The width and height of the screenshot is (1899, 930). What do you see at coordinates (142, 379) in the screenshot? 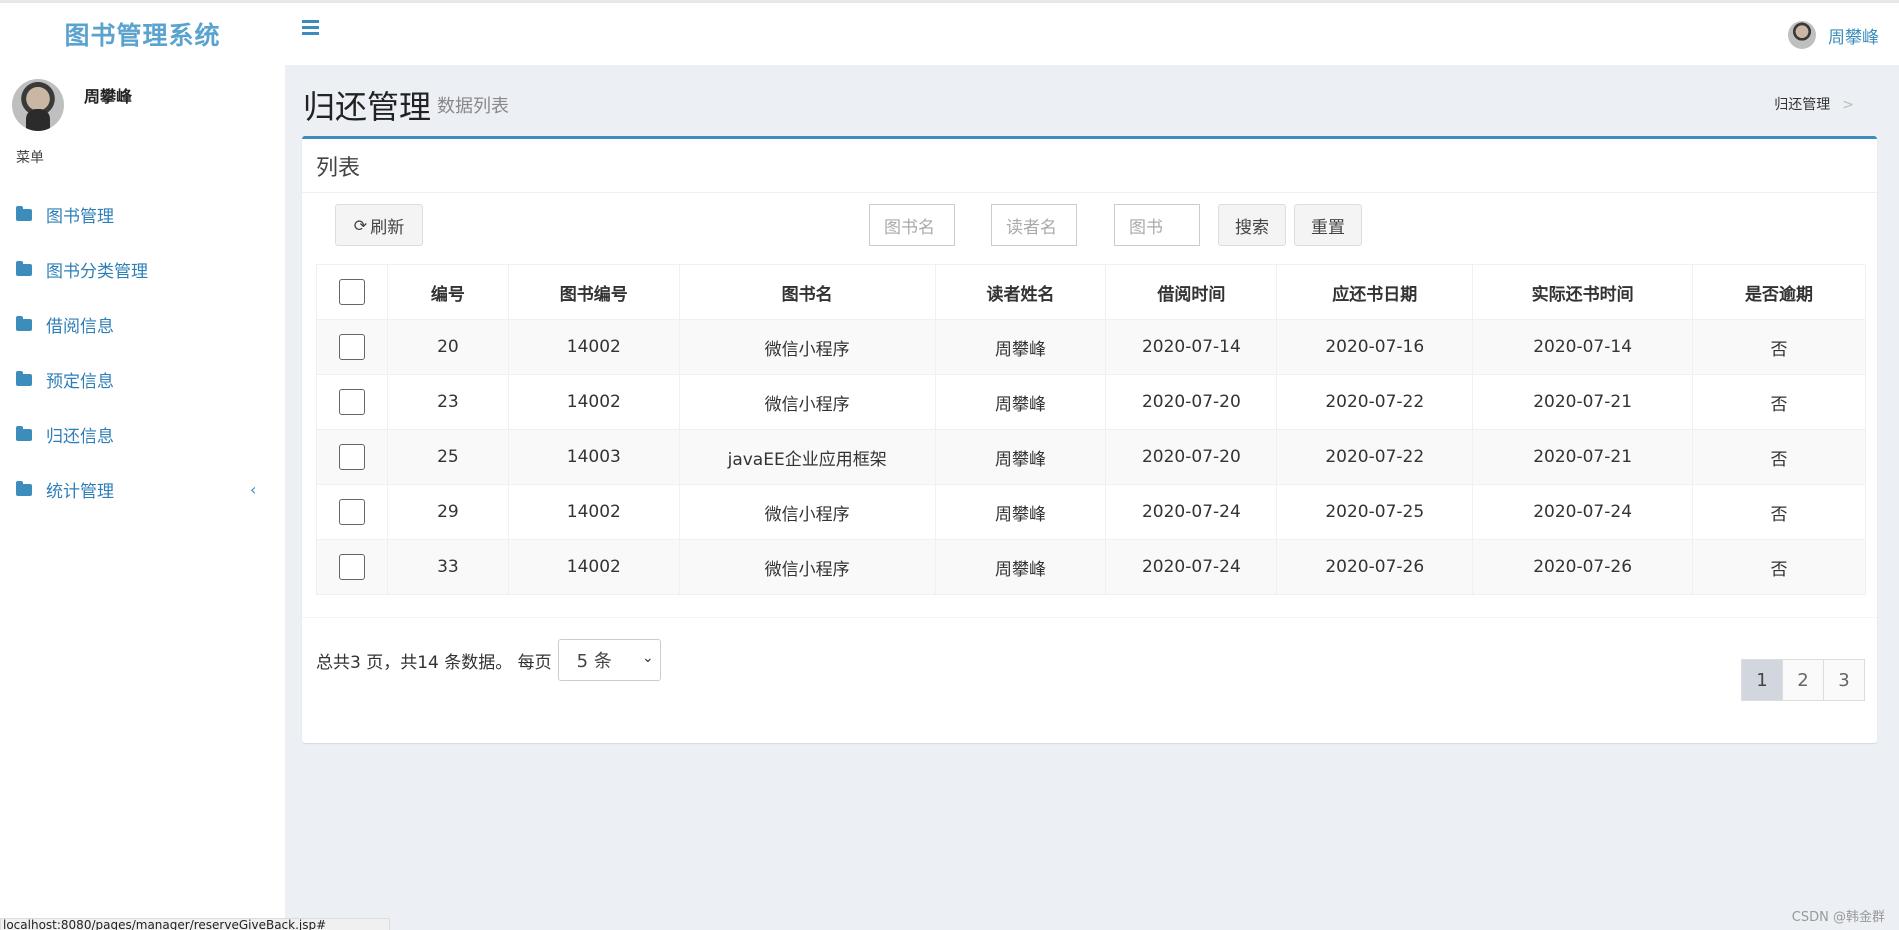
I see `sidebar-item-reserve-info: 预定信息` at bounding box center [142, 379].